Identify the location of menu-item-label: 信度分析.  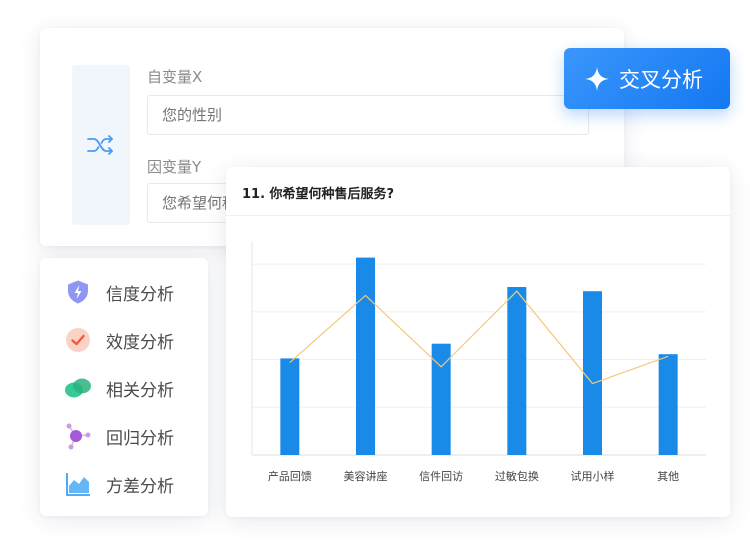
(140, 294).